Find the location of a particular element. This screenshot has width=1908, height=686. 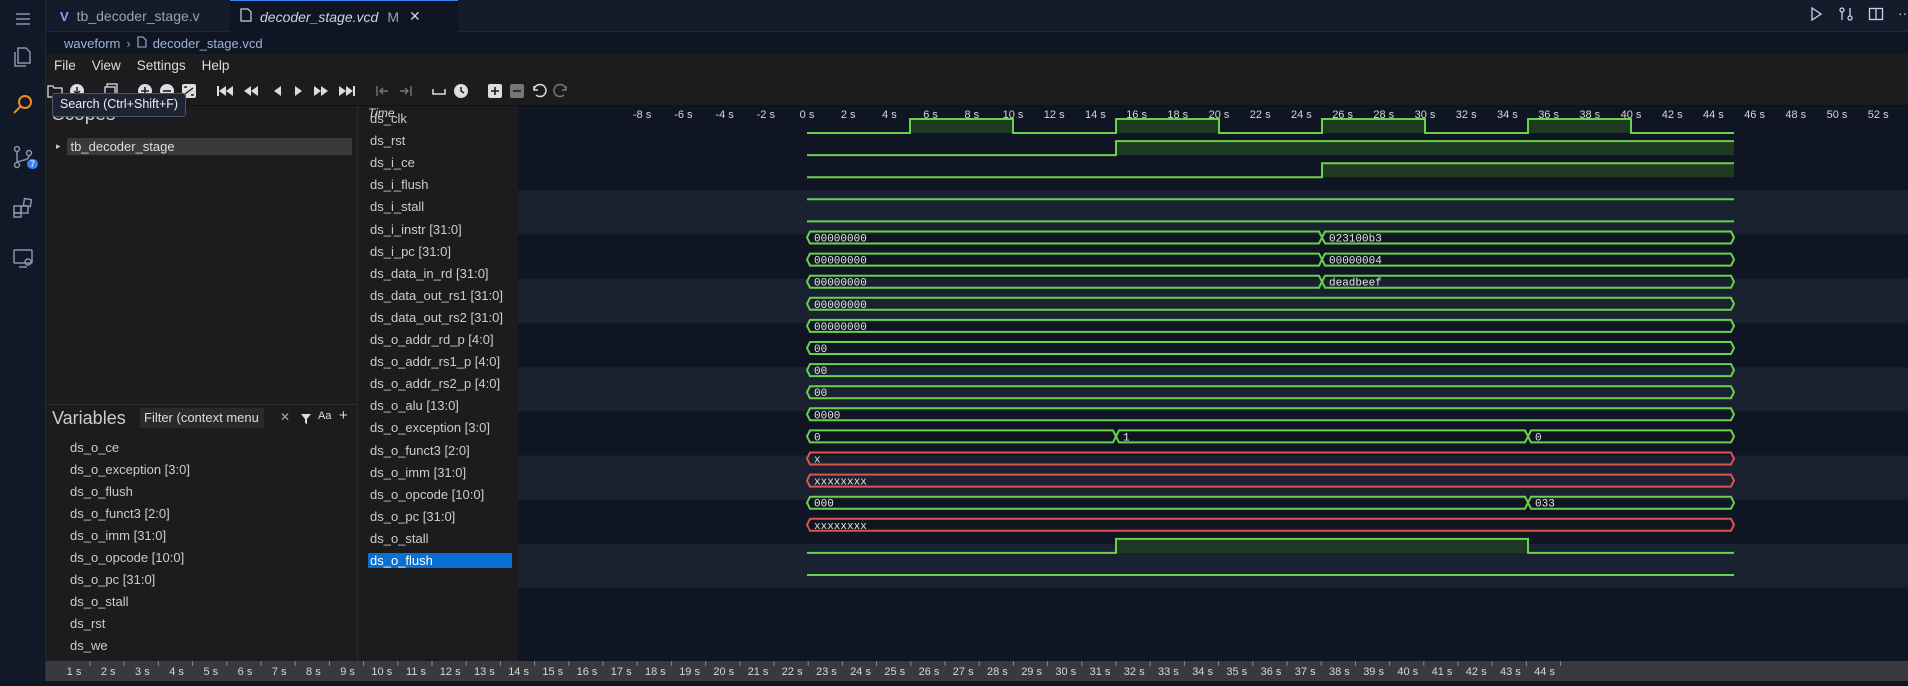

signal-name: ds_o_addr_rd_p [4:0] is located at coordinates (432, 339).